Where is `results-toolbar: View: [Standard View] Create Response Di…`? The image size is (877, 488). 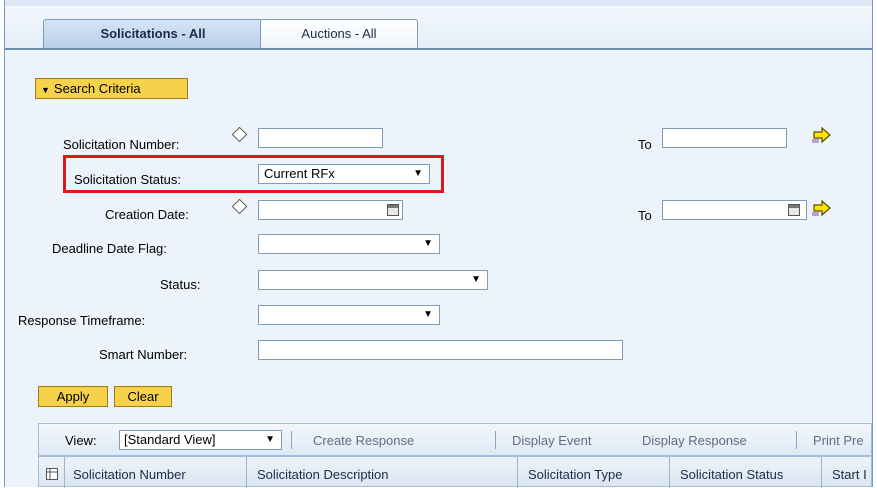 results-toolbar: View: [Standard View] Create Response Di… is located at coordinates (455, 439).